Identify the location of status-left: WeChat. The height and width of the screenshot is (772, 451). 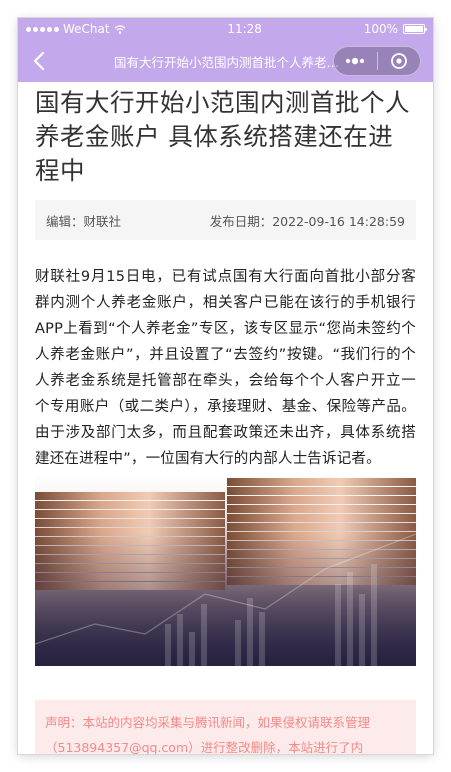
(76, 29).